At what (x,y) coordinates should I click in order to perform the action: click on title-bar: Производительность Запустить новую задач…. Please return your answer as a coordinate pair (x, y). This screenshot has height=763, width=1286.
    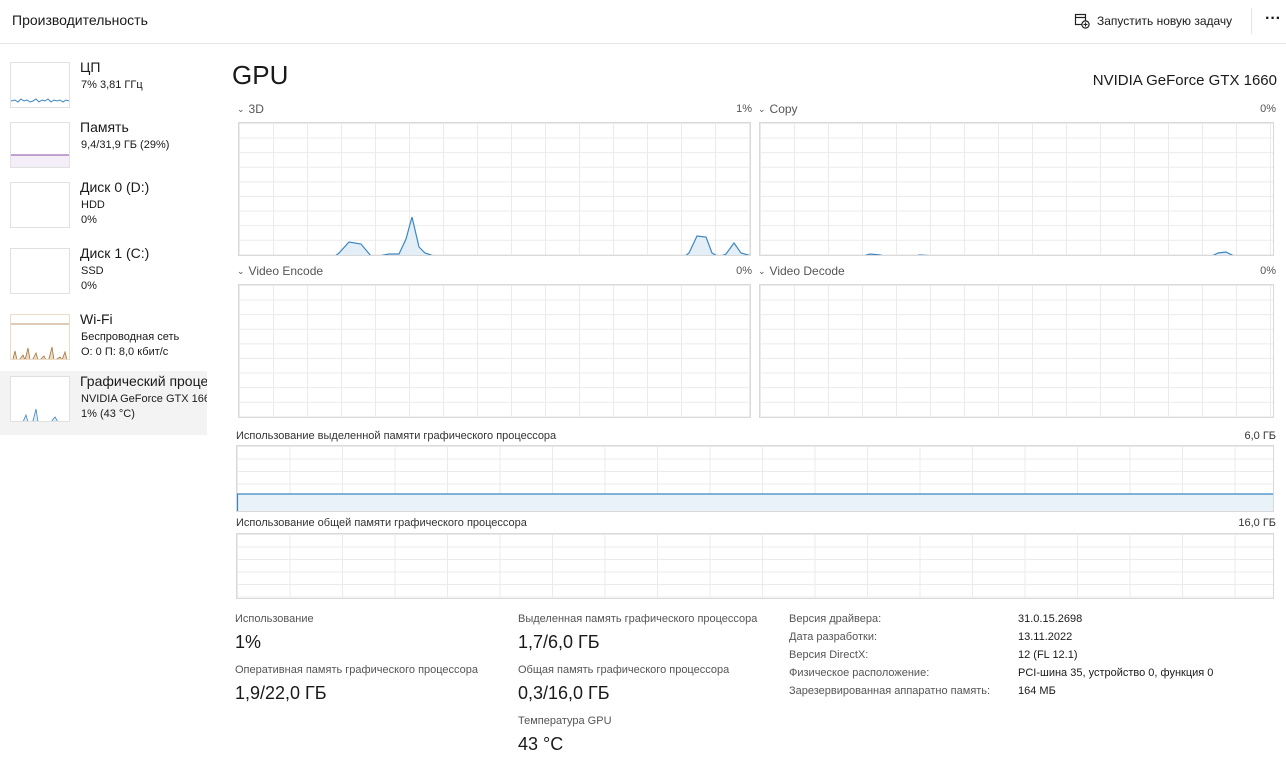
    Looking at the image, I should click on (643, 22).